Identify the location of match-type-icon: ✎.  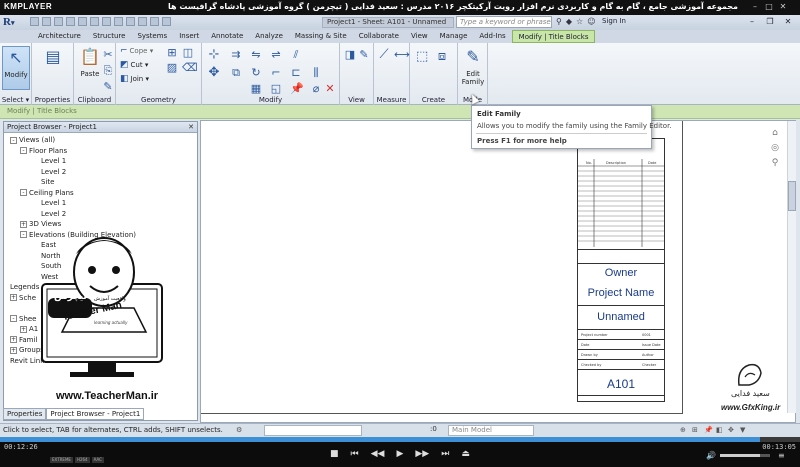
(108, 87).